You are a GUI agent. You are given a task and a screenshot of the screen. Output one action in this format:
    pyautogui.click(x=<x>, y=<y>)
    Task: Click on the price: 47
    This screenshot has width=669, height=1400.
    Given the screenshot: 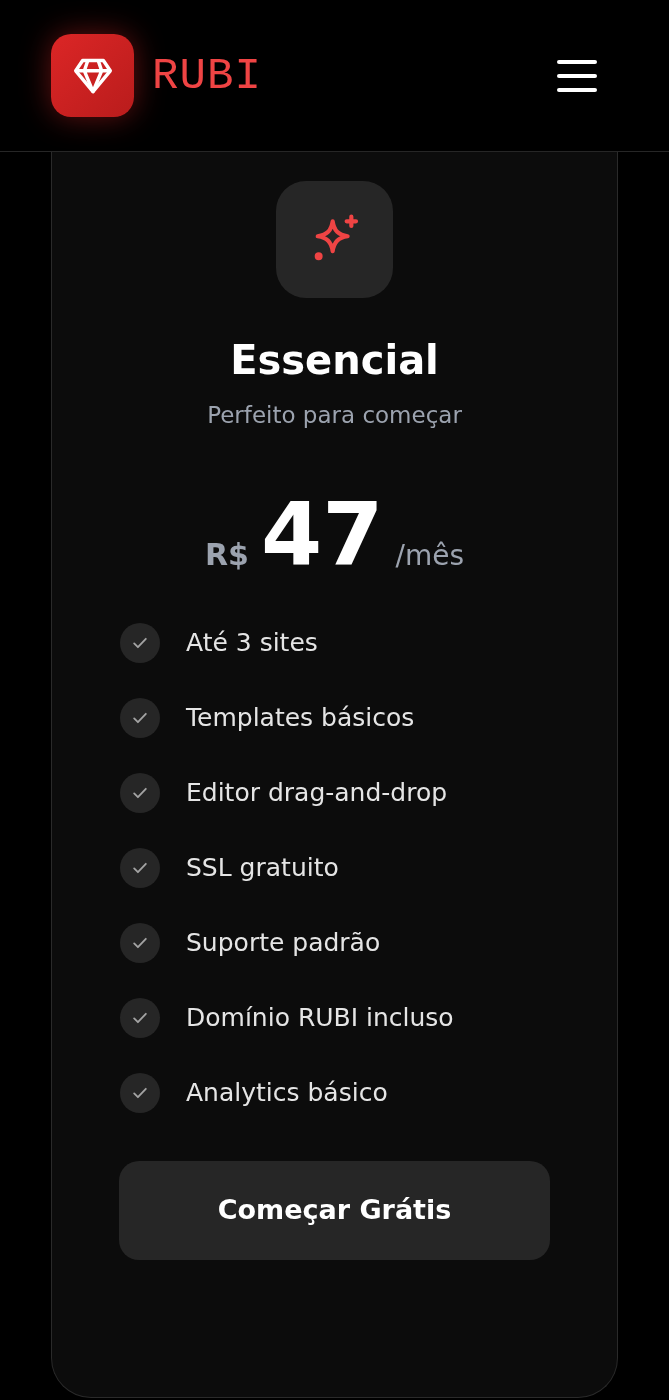 What is the action you would take?
    pyautogui.click(x=322, y=534)
    